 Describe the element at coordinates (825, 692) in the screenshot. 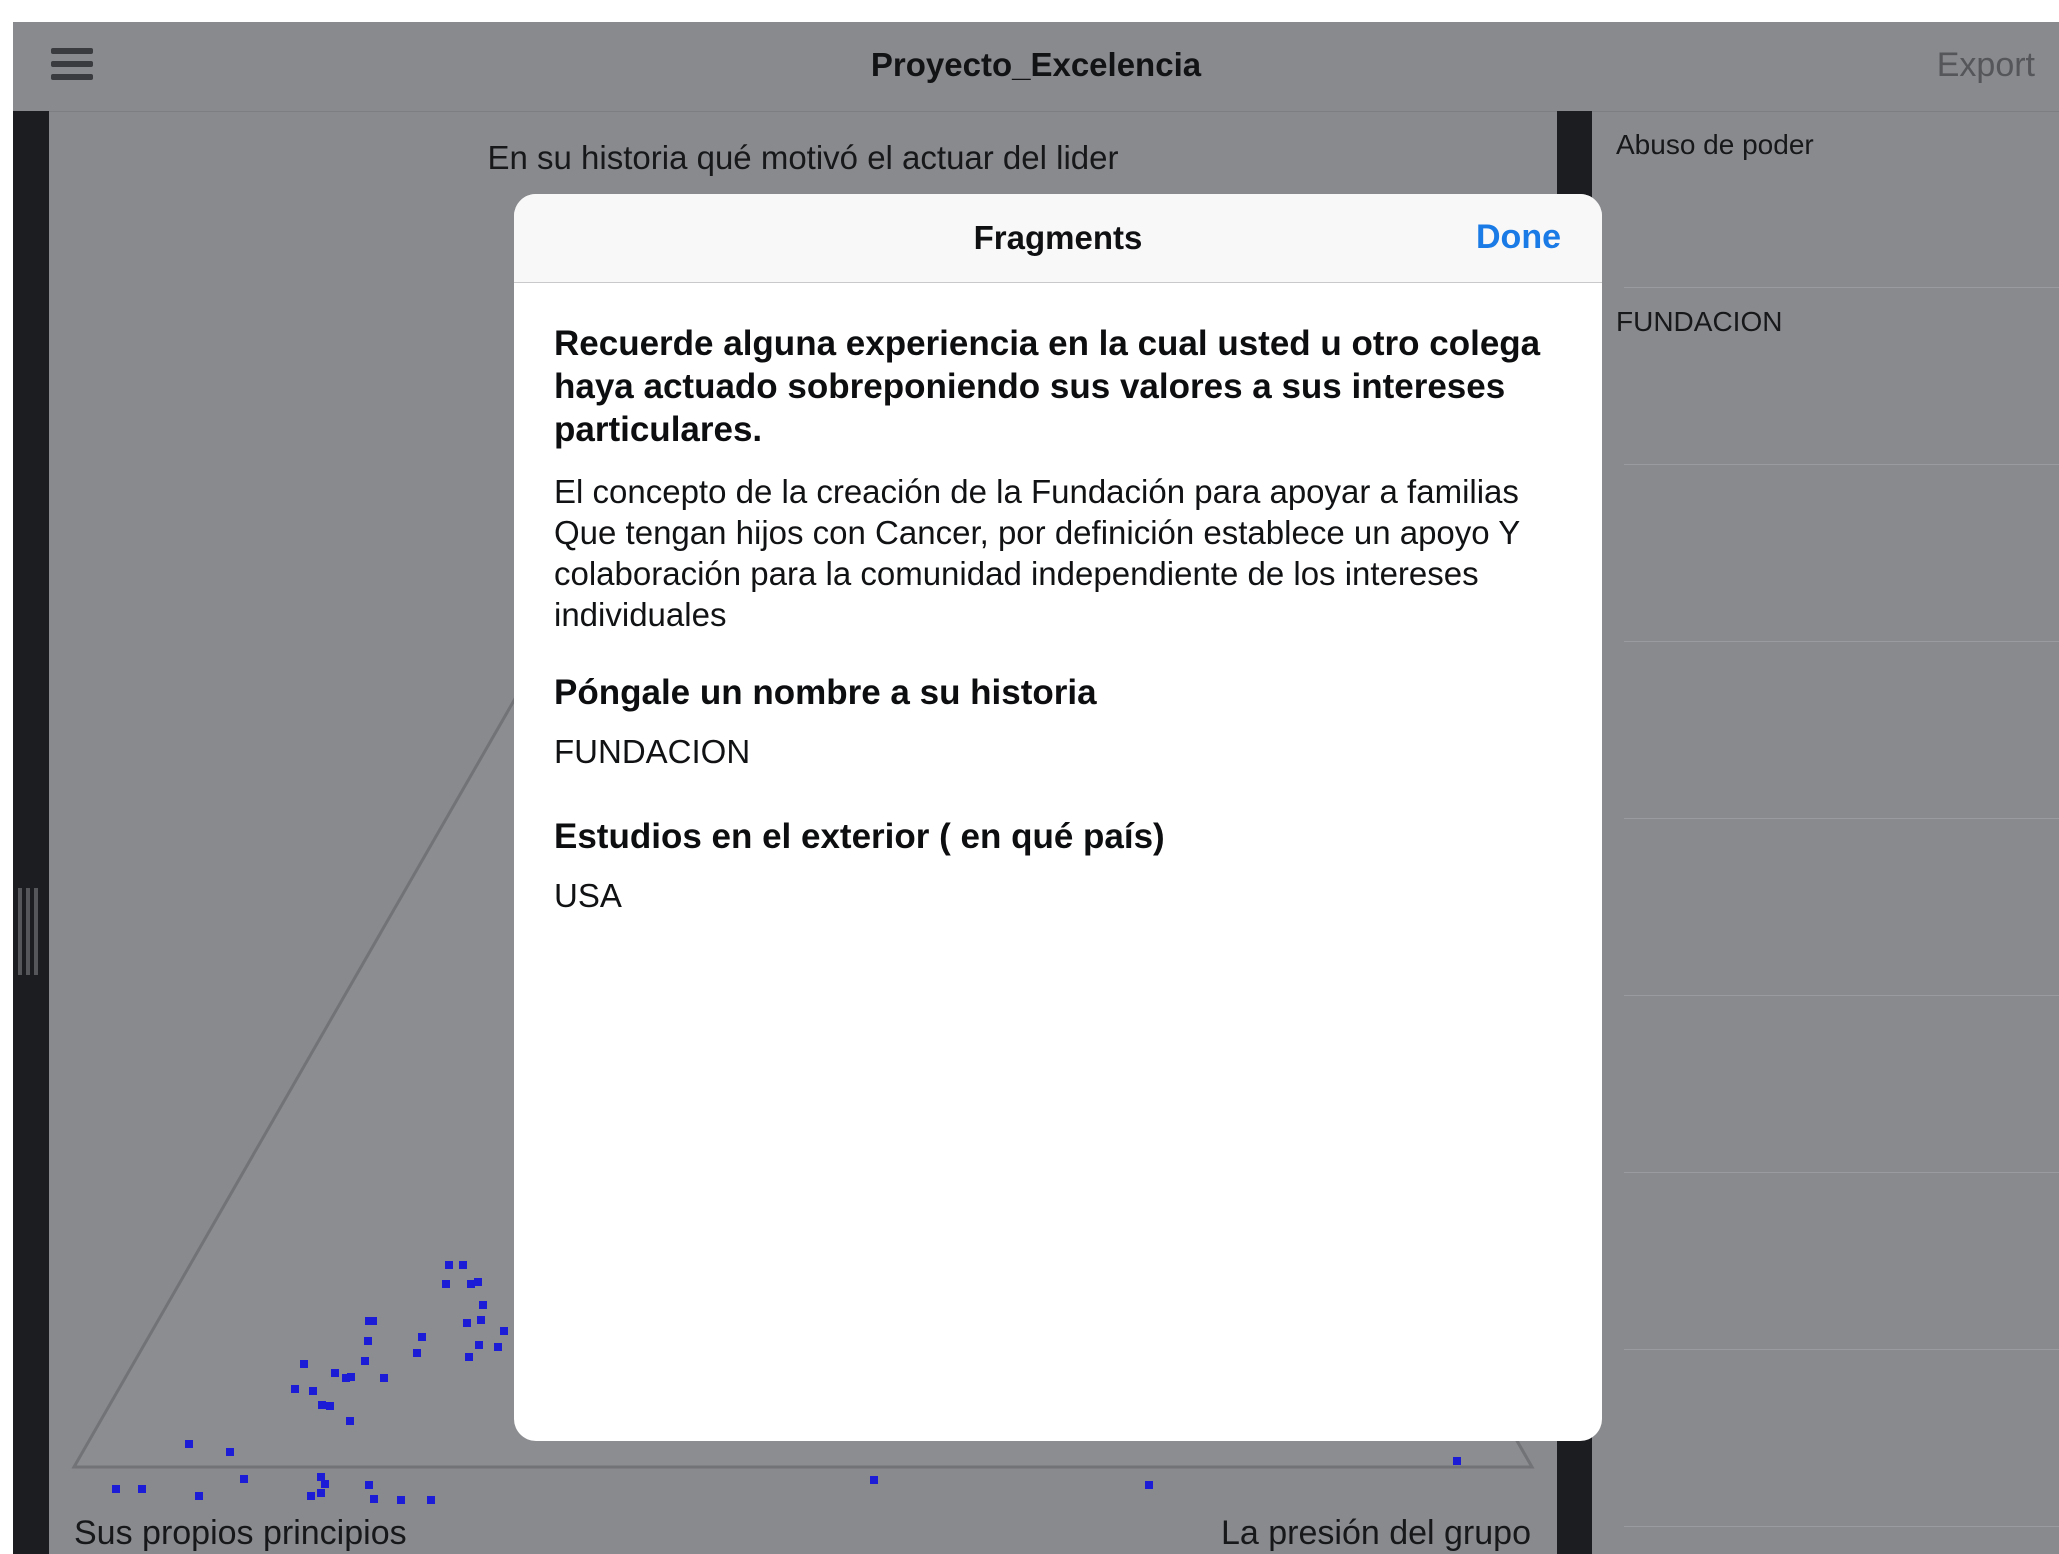

I see `question-story-name: Póngale un nombre a su historia` at that location.